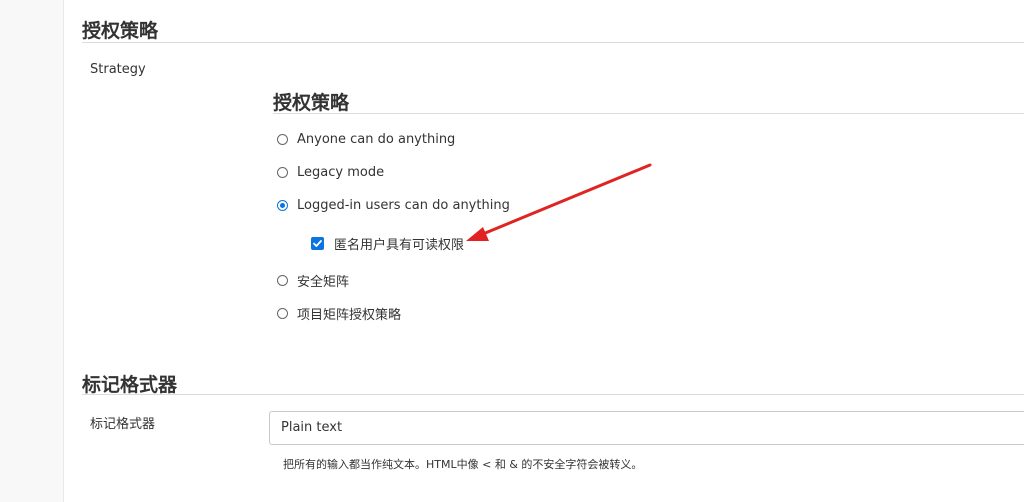  What do you see at coordinates (376, 139) in the screenshot?
I see `radio-label: Anyone can do anything` at bounding box center [376, 139].